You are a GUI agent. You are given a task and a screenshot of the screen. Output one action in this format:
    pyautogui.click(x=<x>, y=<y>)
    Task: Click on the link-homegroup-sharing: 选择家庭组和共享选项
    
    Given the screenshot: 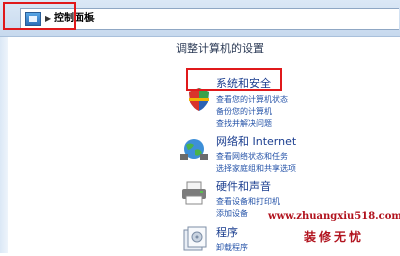 What is the action you would take?
    pyautogui.click(x=256, y=168)
    